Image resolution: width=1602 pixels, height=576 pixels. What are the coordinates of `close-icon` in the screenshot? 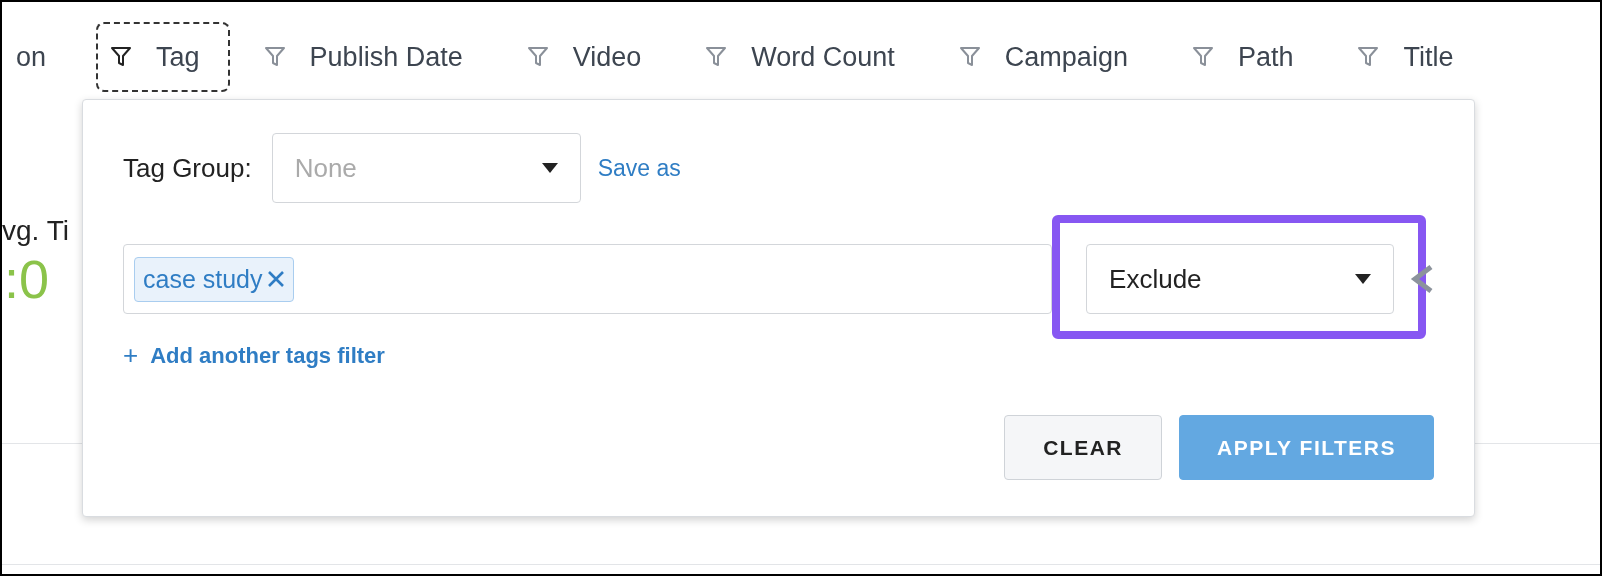 It's located at (1422, 279).